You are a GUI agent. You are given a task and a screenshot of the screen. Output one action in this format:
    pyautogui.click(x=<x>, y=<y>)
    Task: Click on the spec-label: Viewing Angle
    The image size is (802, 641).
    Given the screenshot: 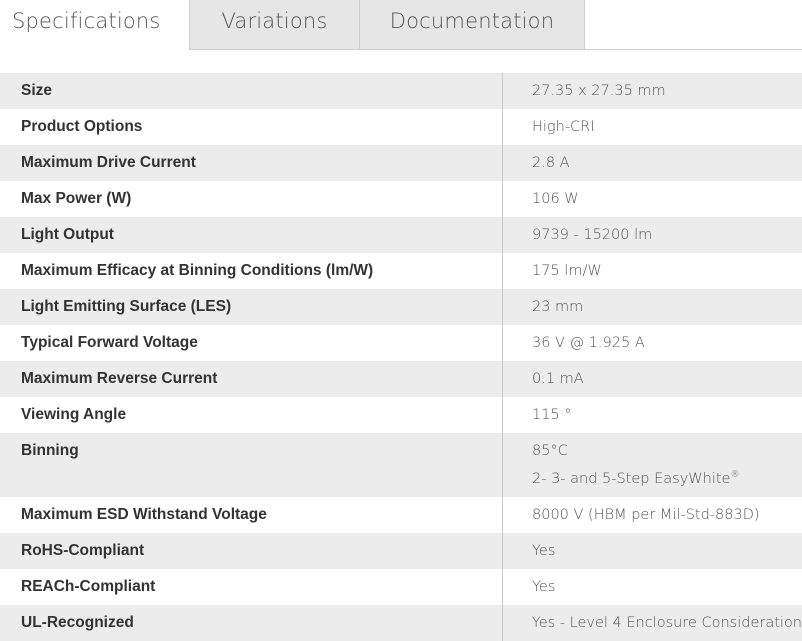 What is the action you would take?
    pyautogui.click(x=251, y=415)
    